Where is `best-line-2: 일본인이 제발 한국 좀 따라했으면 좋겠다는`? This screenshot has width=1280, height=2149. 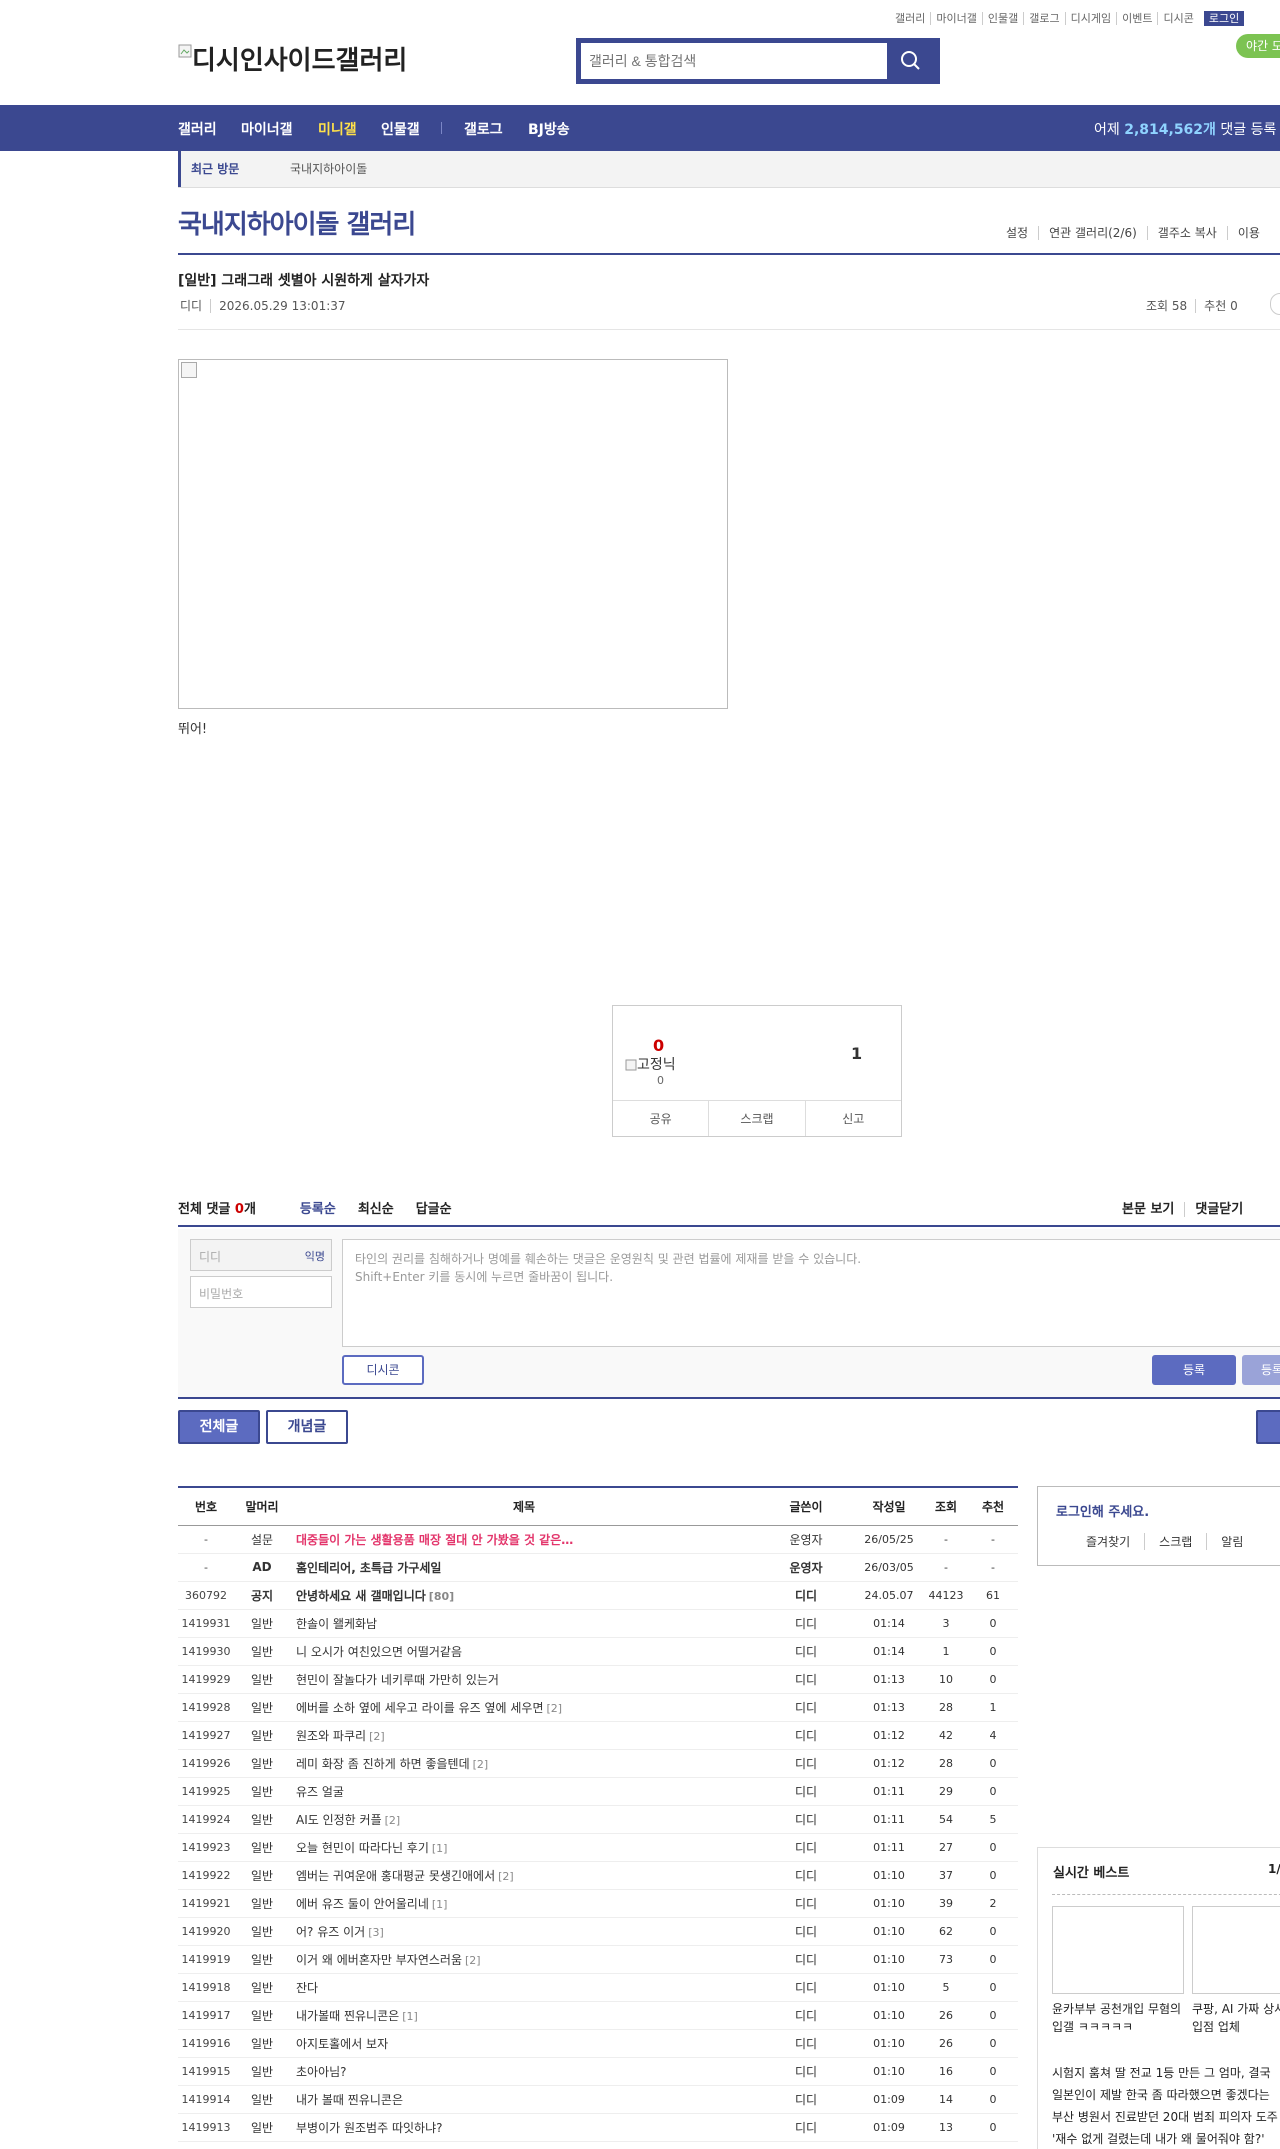
best-line-2: 일본인이 제발 한국 좀 따라했으면 좋겠다는 is located at coordinates (1166, 2094).